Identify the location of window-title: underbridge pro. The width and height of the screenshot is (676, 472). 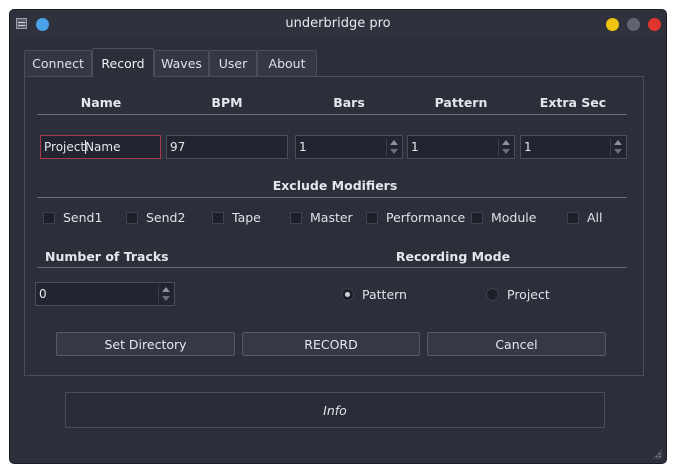
(338, 23).